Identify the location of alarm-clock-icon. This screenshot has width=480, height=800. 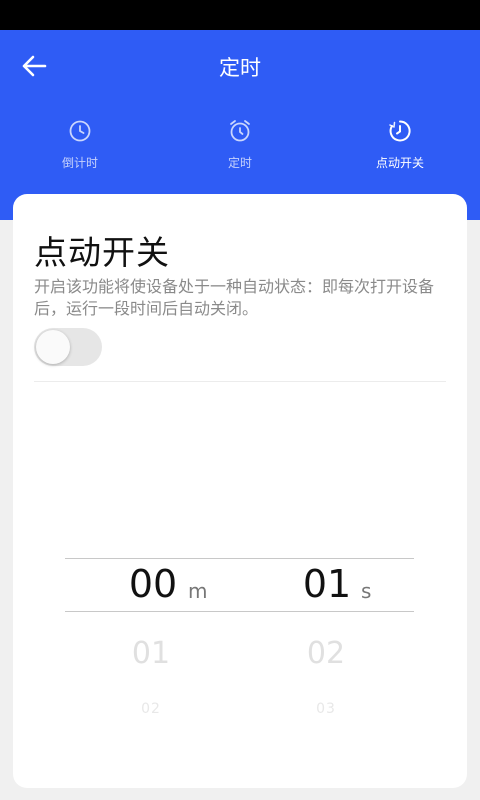
(240, 131).